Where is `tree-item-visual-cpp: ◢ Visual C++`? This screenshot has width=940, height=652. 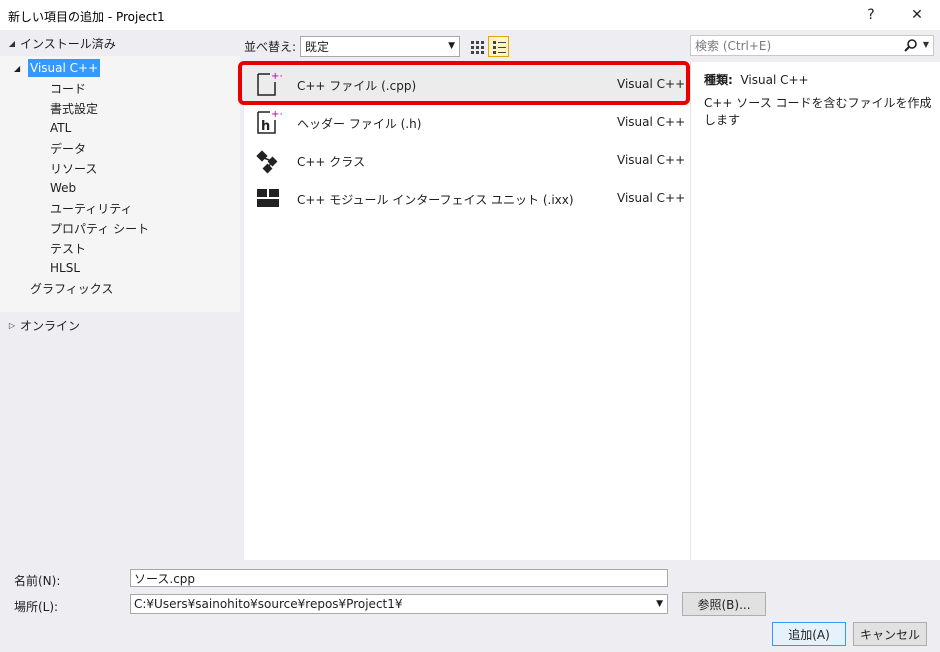 tree-item-visual-cpp: ◢ Visual C++ is located at coordinates (57, 68).